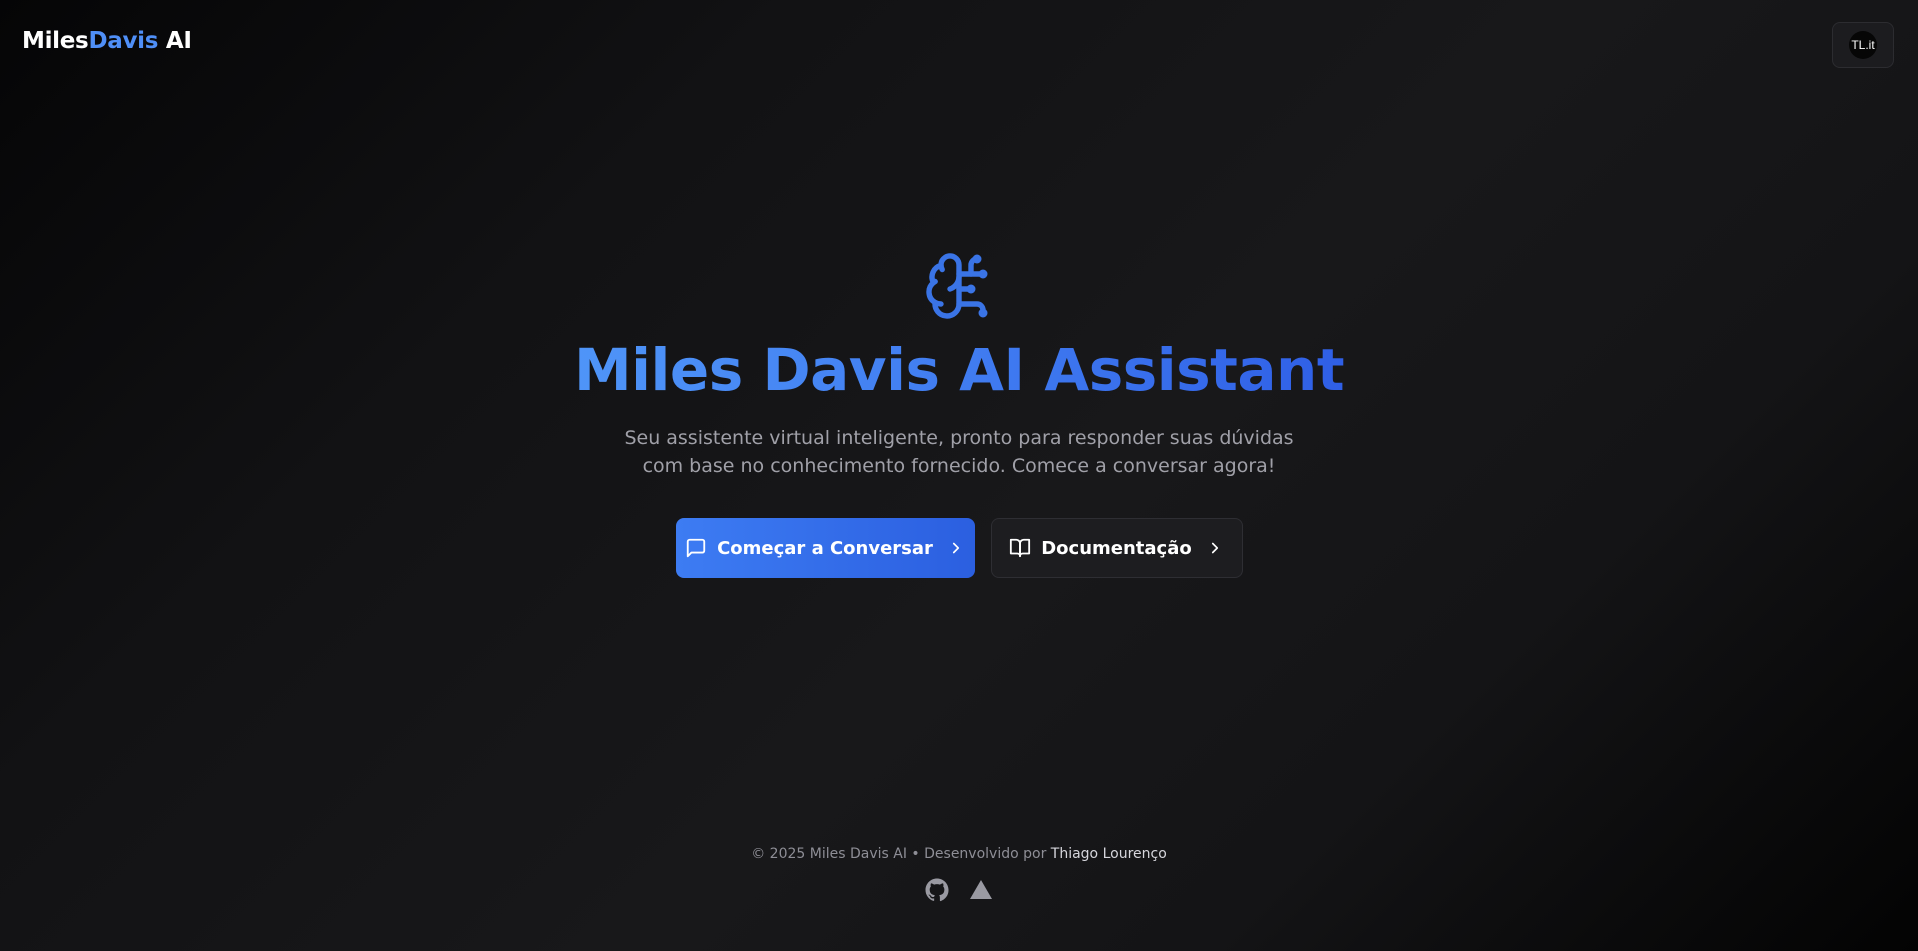  I want to click on logo: MilesDavis AI, so click(107, 41).